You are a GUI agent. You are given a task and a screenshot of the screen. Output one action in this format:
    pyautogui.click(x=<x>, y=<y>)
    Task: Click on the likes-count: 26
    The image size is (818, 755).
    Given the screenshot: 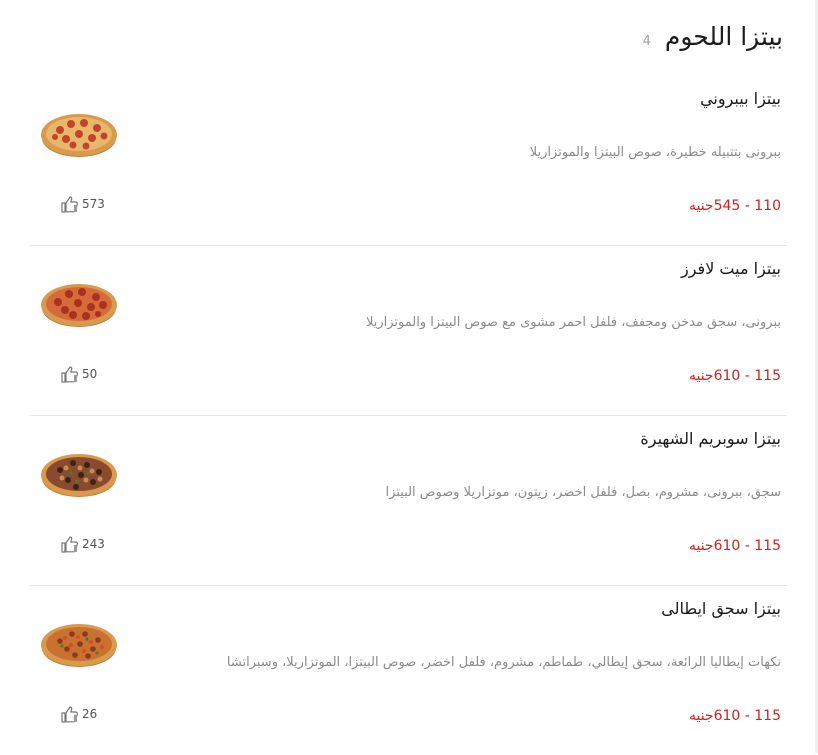 What is the action you would take?
    pyautogui.click(x=90, y=714)
    